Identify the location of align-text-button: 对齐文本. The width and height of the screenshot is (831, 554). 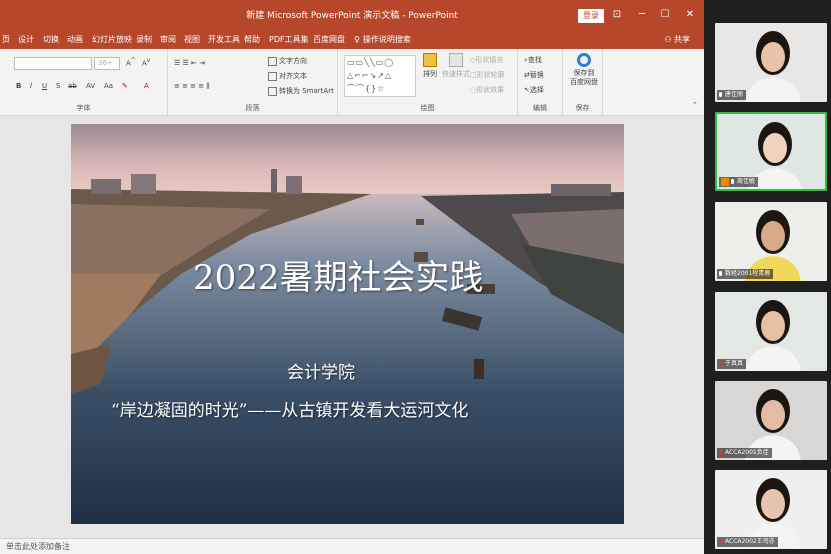
(287, 76).